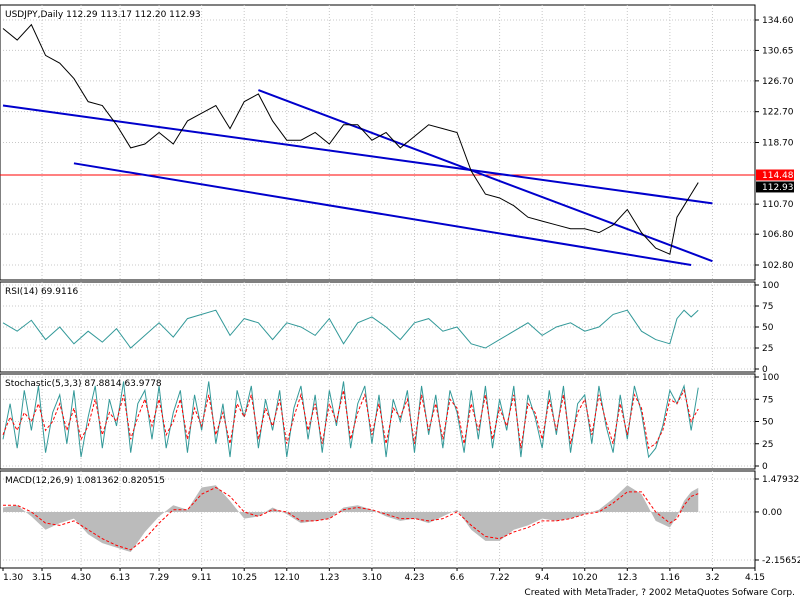  I want to click on x-tick-label: 6.13, so click(120, 578).